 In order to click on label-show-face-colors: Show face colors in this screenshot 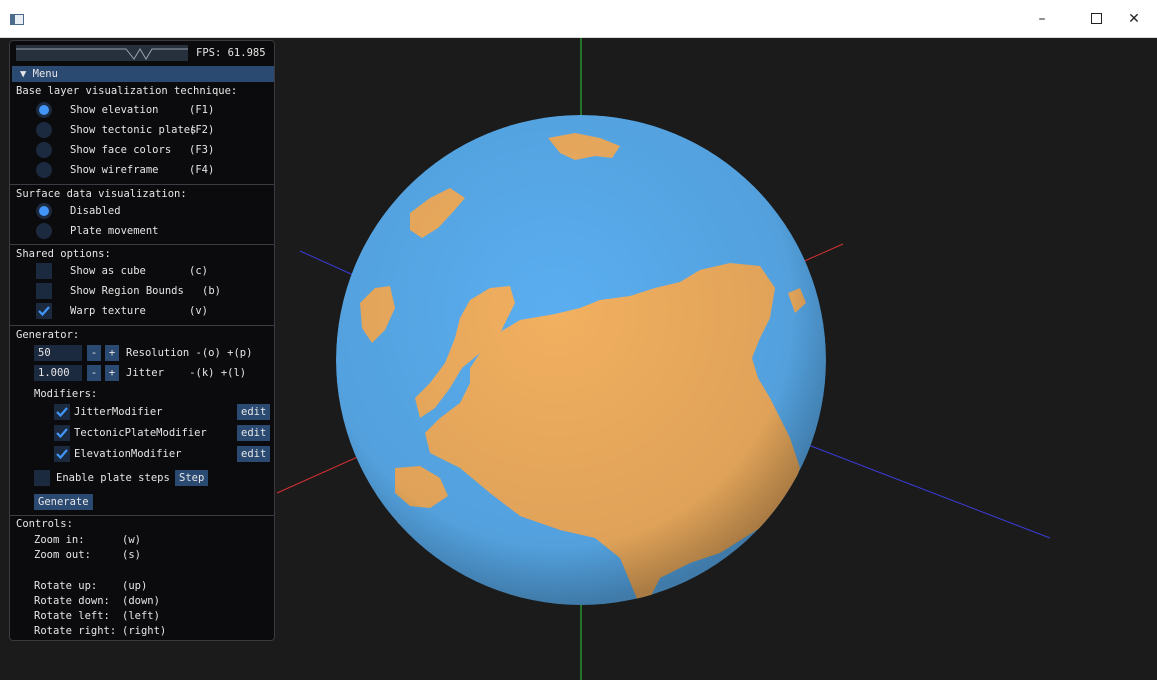, I will do `click(121, 150)`.